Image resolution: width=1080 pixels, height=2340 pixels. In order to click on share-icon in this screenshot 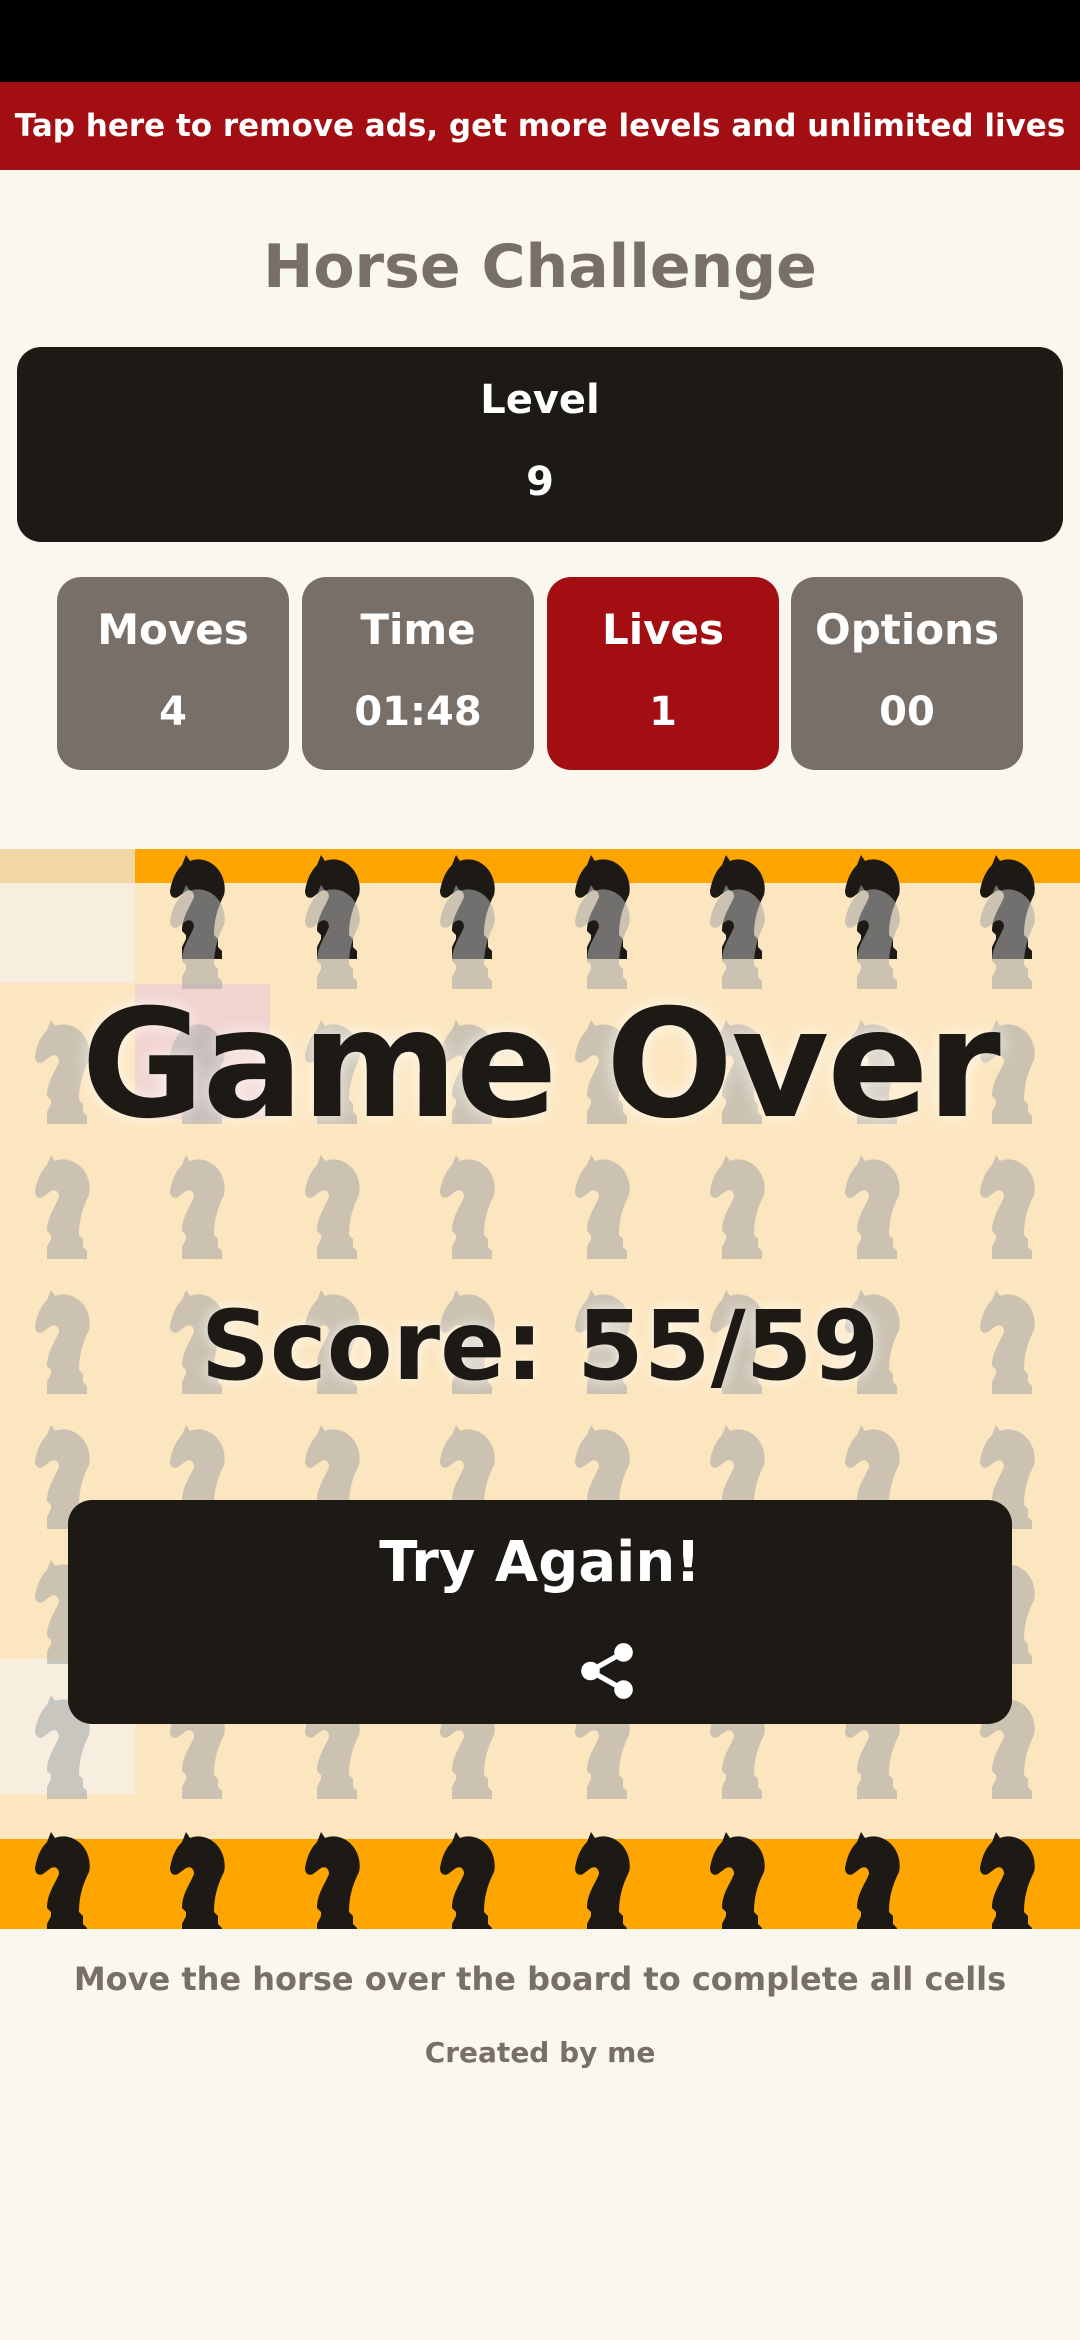, I will do `click(607, 1671)`.